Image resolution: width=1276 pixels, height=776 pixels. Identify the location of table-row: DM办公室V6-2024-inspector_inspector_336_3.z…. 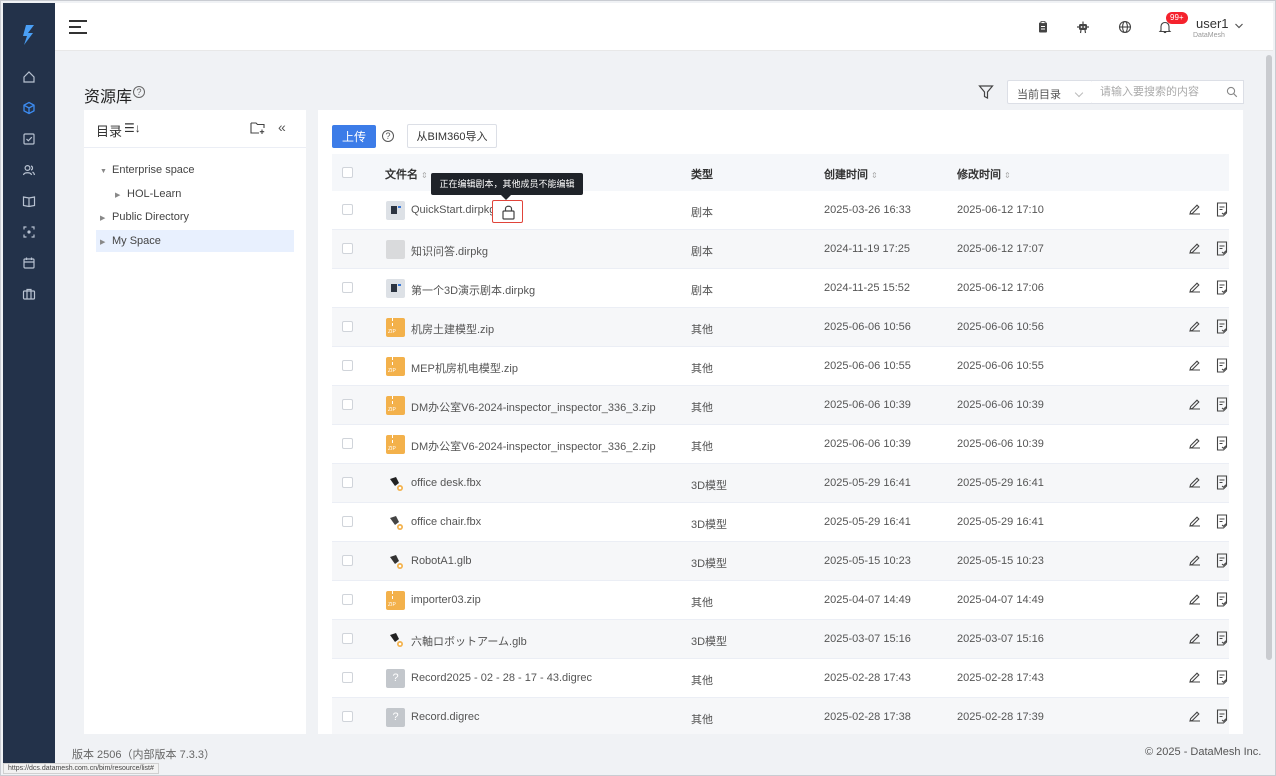
(780, 405).